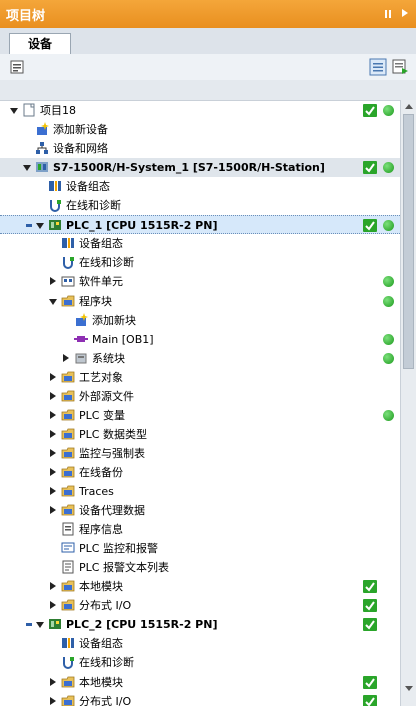 The width and height of the screenshot is (416, 706). I want to click on tree-item: 程序信息, so click(200, 529).